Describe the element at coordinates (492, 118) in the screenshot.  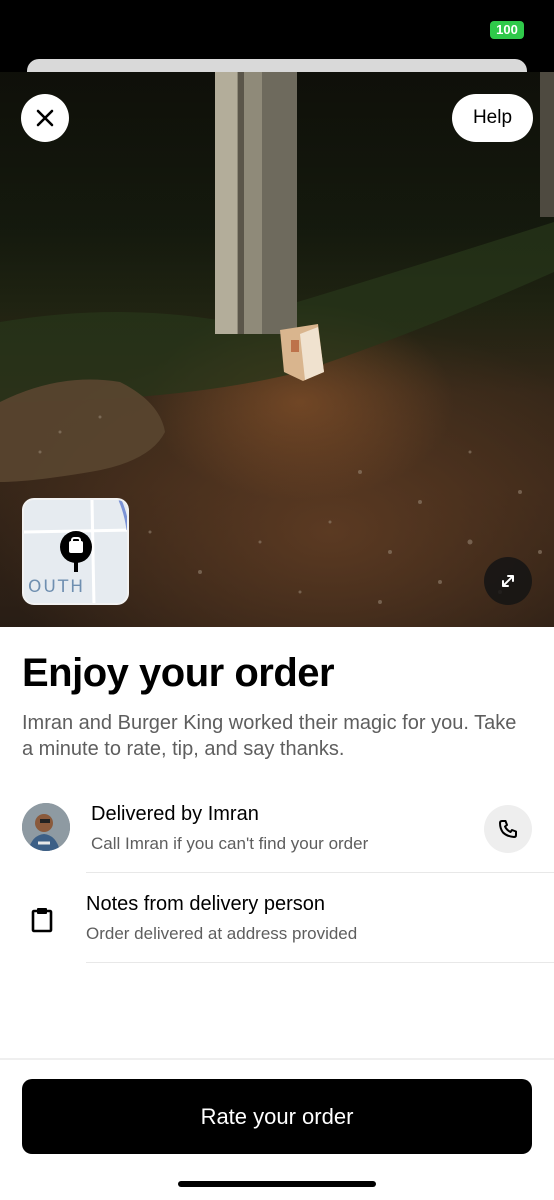
I see `help-button: Help` at that location.